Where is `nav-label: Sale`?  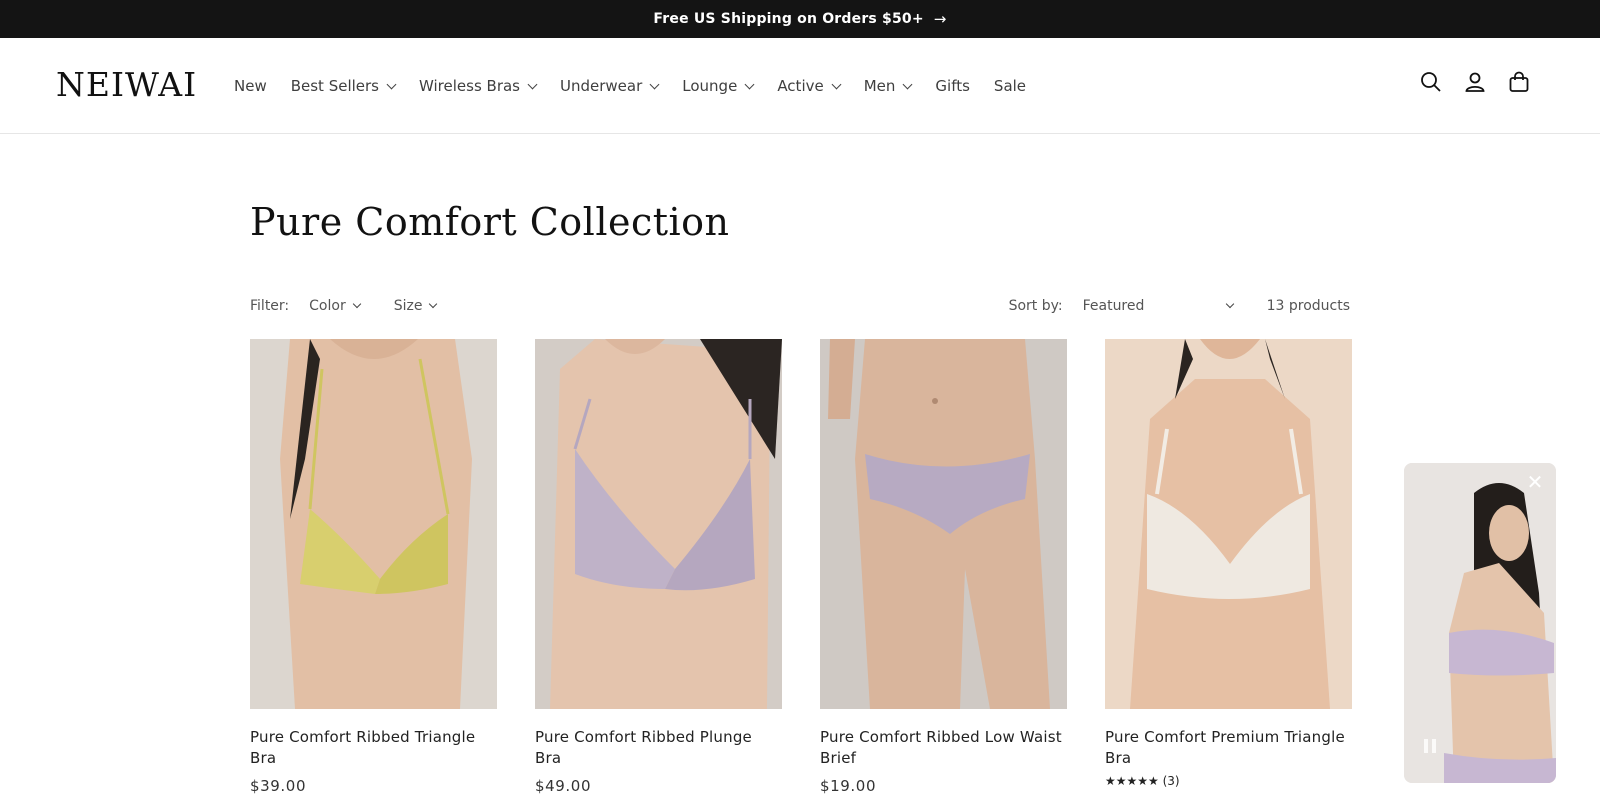 nav-label: Sale is located at coordinates (1010, 86).